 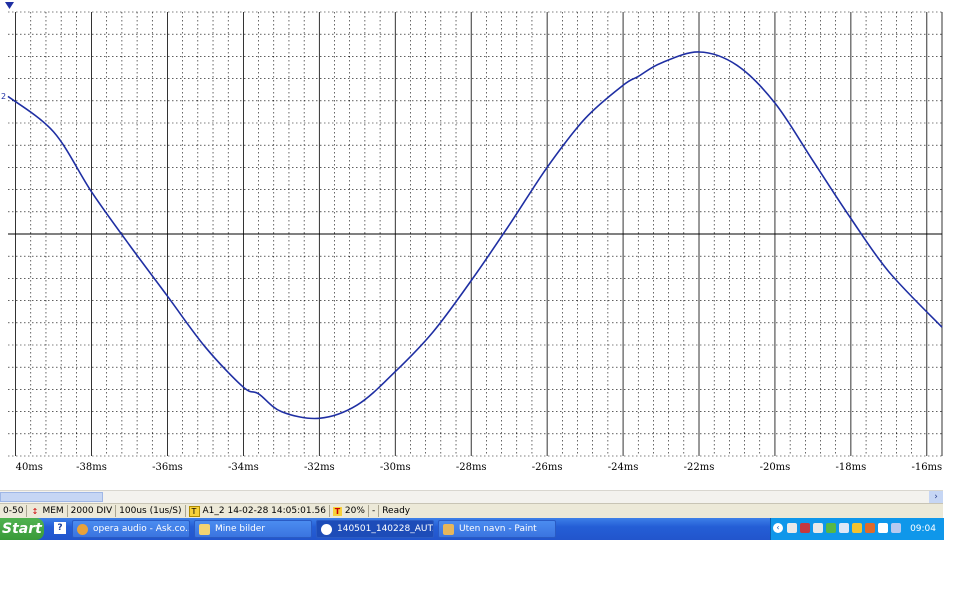 What do you see at coordinates (395, 467) in the screenshot?
I see `x-tick-label: -30ms` at bounding box center [395, 467].